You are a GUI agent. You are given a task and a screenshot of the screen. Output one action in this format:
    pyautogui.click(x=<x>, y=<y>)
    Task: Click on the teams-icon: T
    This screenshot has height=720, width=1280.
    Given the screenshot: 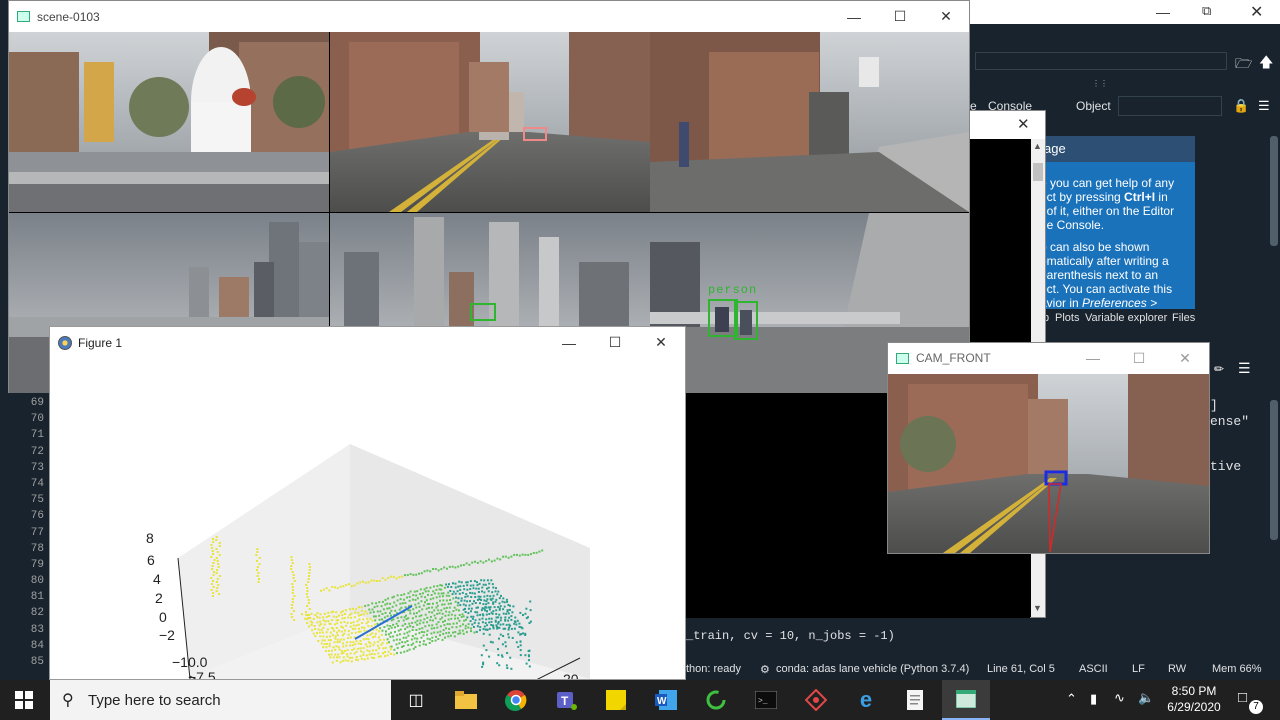 What is the action you would take?
    pyautogui.click(x=566, y=700)
    